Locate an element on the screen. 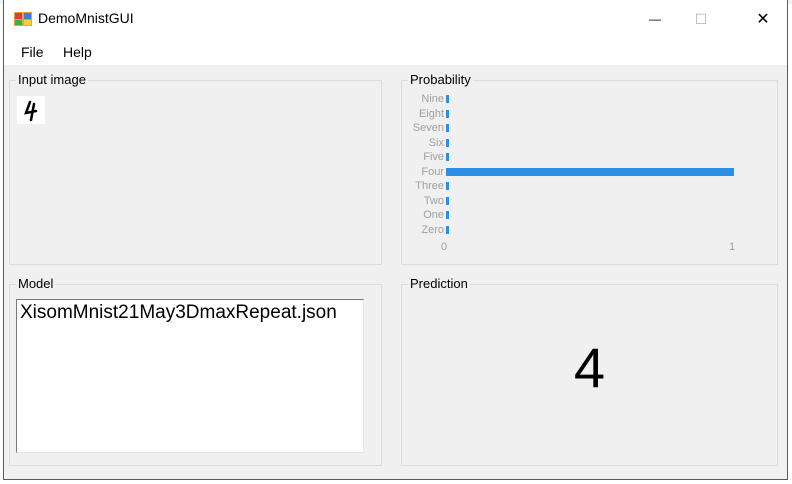  prob-bar-seven is located at coordinates (447, 128).